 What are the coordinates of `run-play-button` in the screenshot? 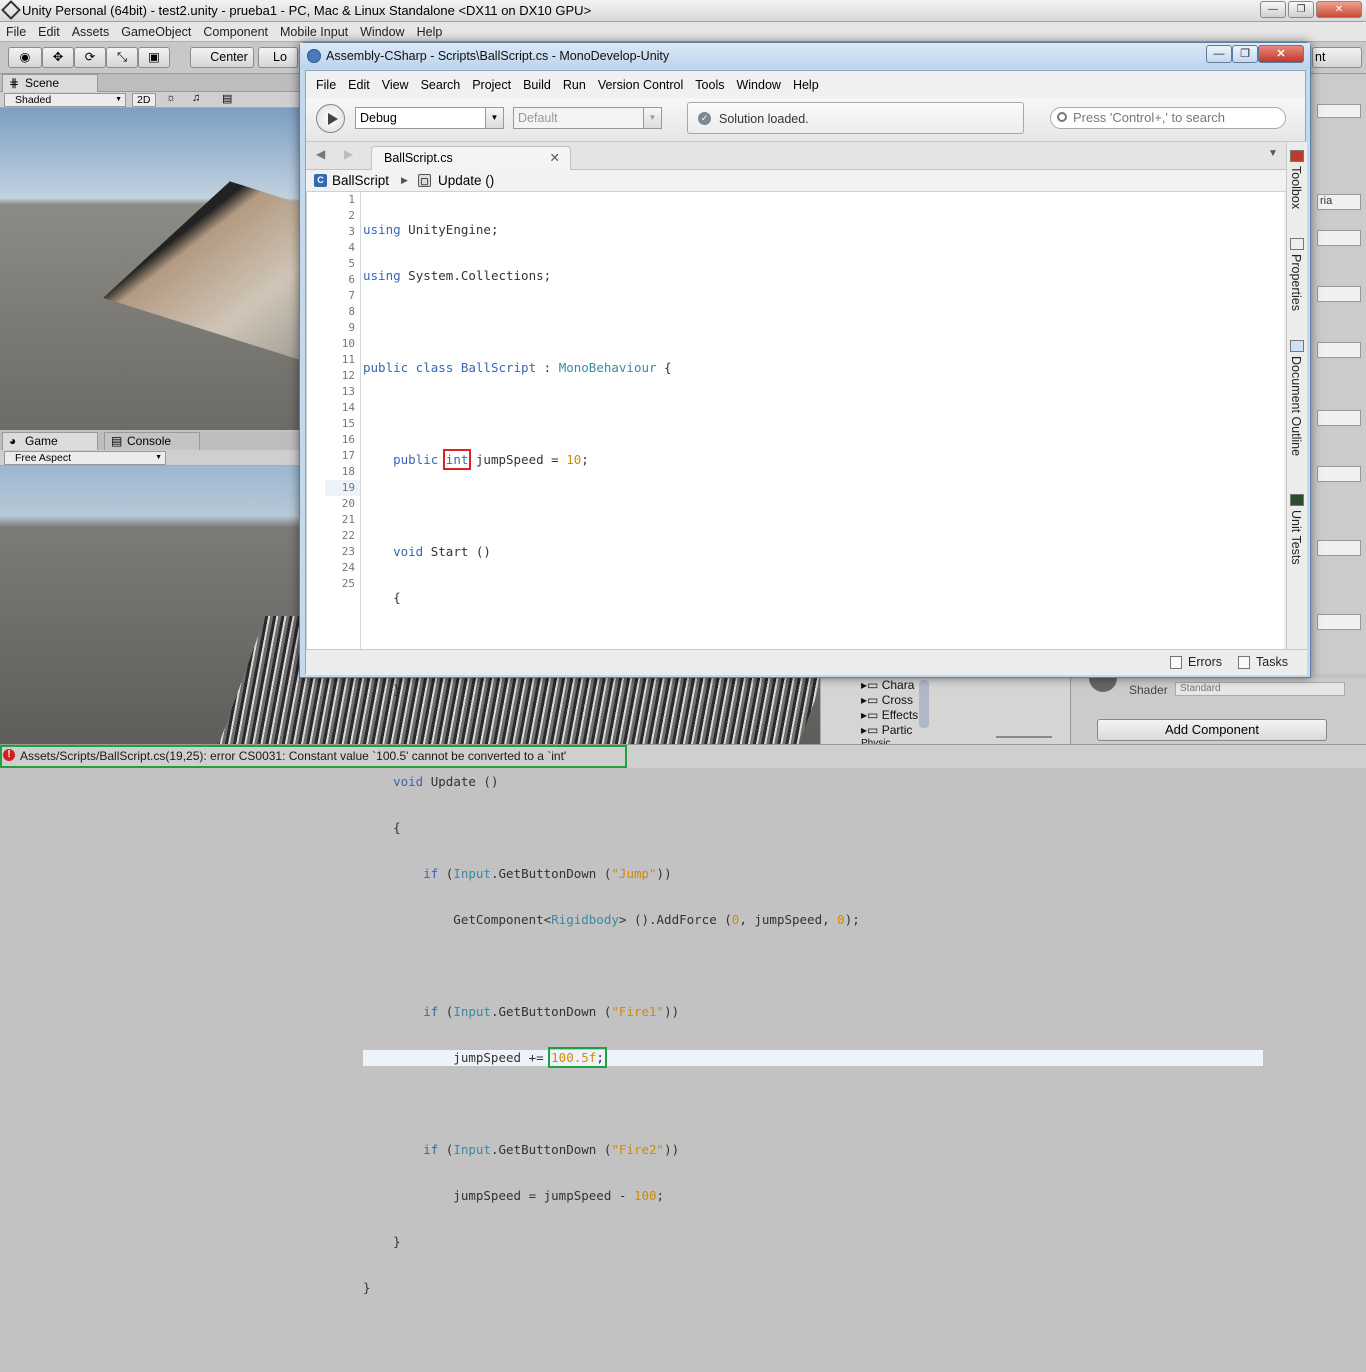 It's located at (330, 118).